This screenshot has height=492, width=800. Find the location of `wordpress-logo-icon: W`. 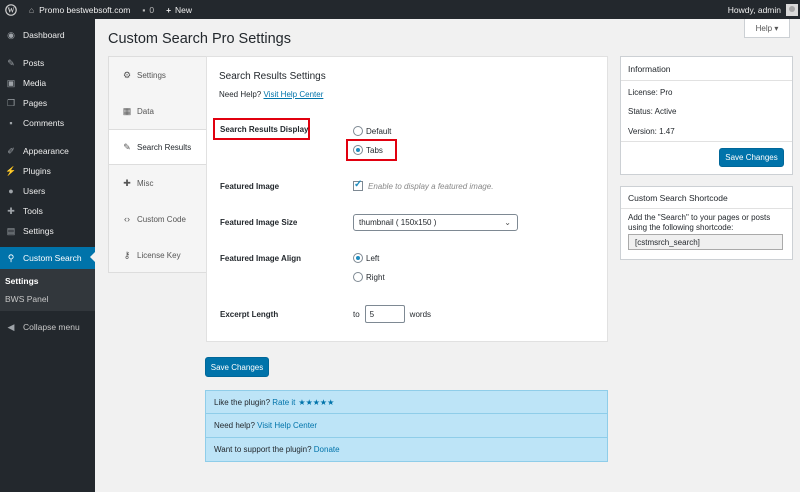

wordpress-logo-icon: W is located at coordinates (11, 9).